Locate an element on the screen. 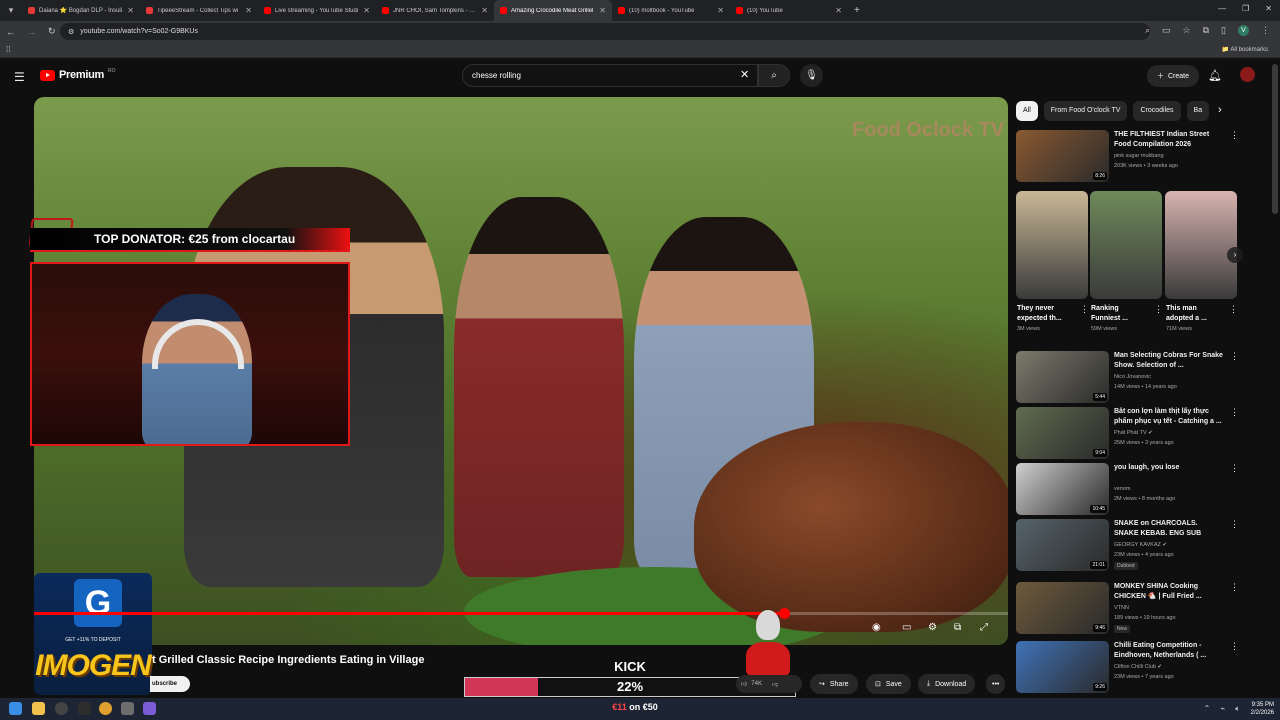  new-tab-icon: + is located at coordinates (857, 10).